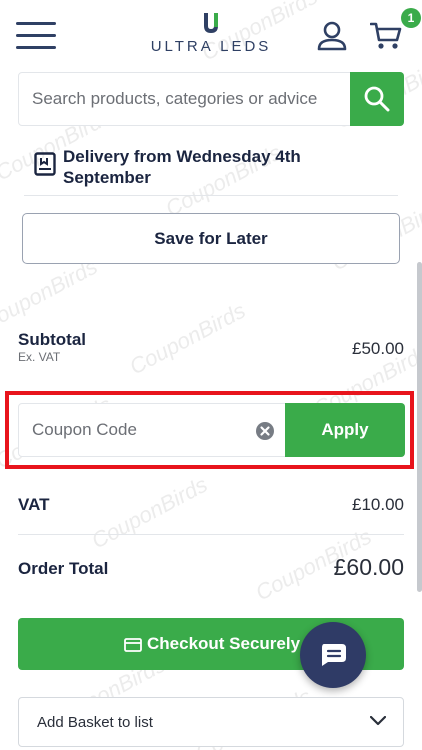  What do you see at coordinates (211, 23) in the screenshot?
I see `logo-mark-icon` at bounding box center [211, 23].